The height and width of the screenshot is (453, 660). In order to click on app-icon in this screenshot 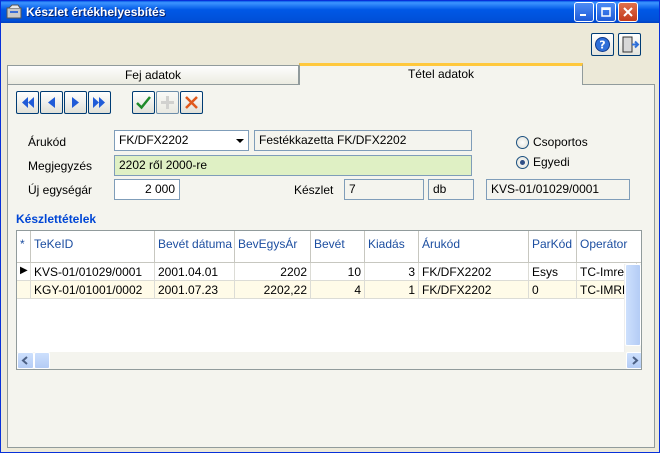, I will do `click(14, 11)`.